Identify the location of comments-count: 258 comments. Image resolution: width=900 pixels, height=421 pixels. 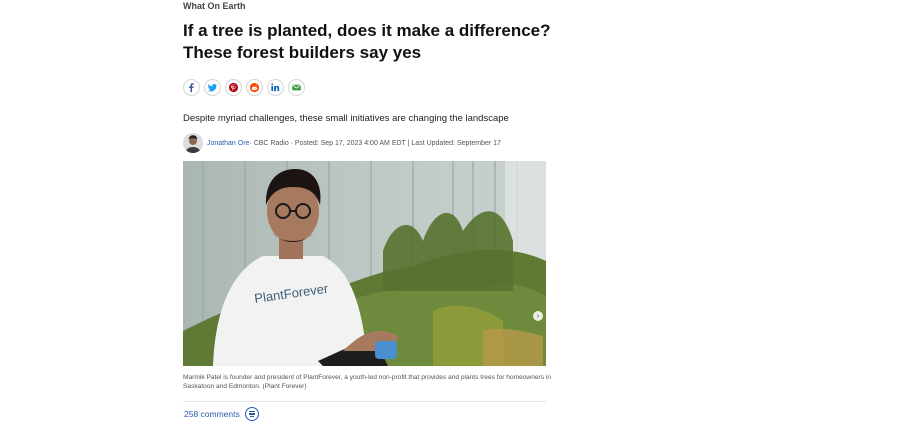
(212, 414).